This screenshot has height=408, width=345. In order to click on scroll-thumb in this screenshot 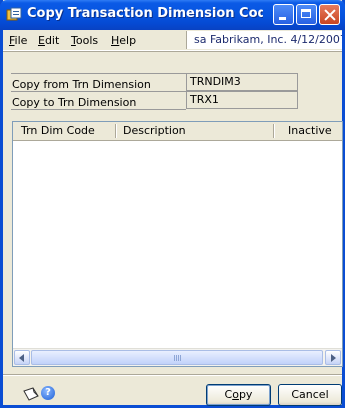, I will do `click(177, 357)`.